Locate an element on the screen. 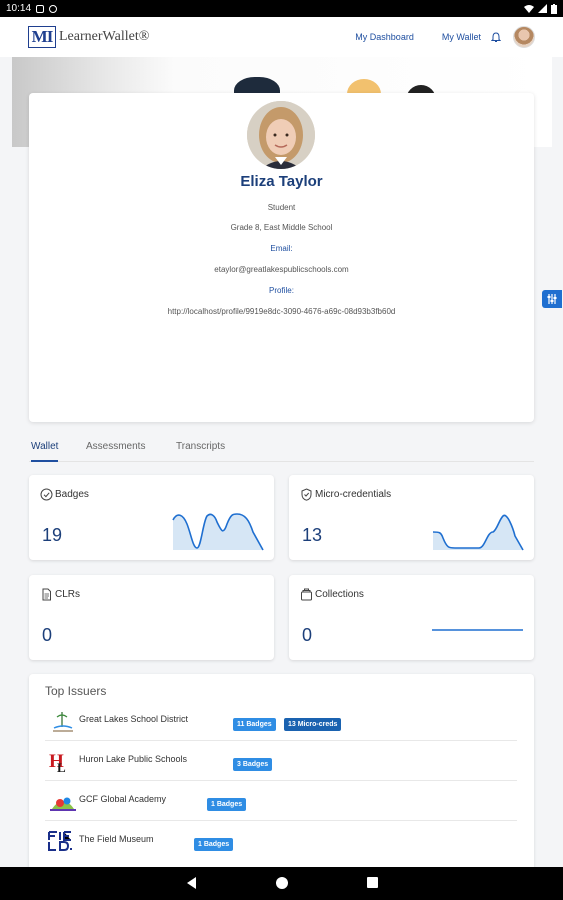  clrs-count: 0 is located at coordinates (47, 635).